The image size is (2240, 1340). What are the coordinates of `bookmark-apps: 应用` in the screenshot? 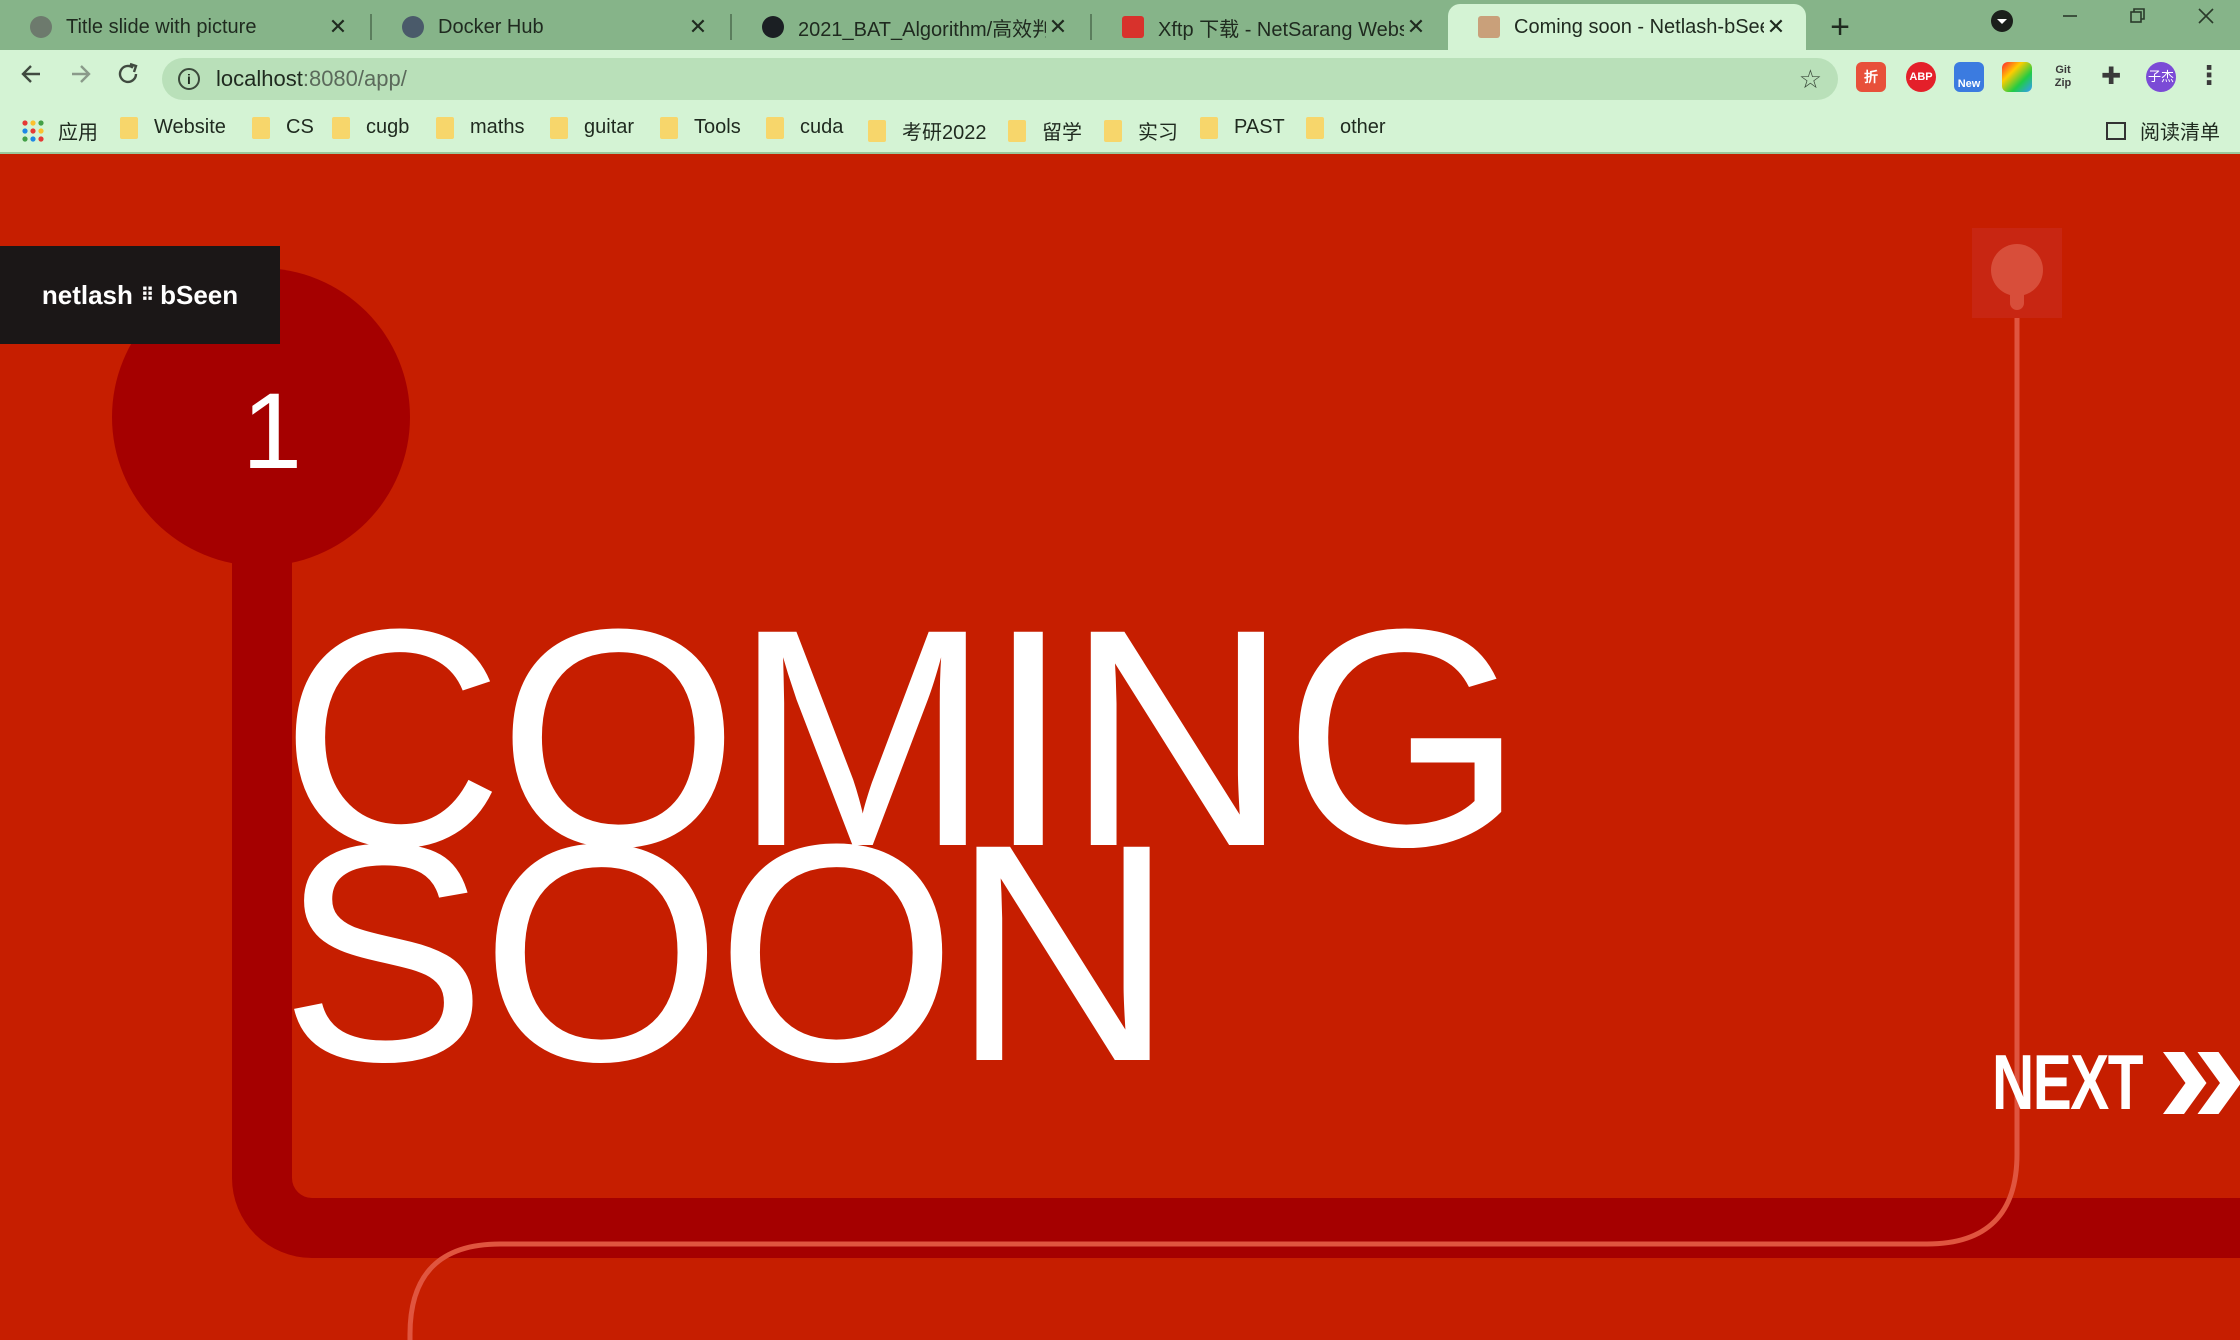 It's located at (60, 130).